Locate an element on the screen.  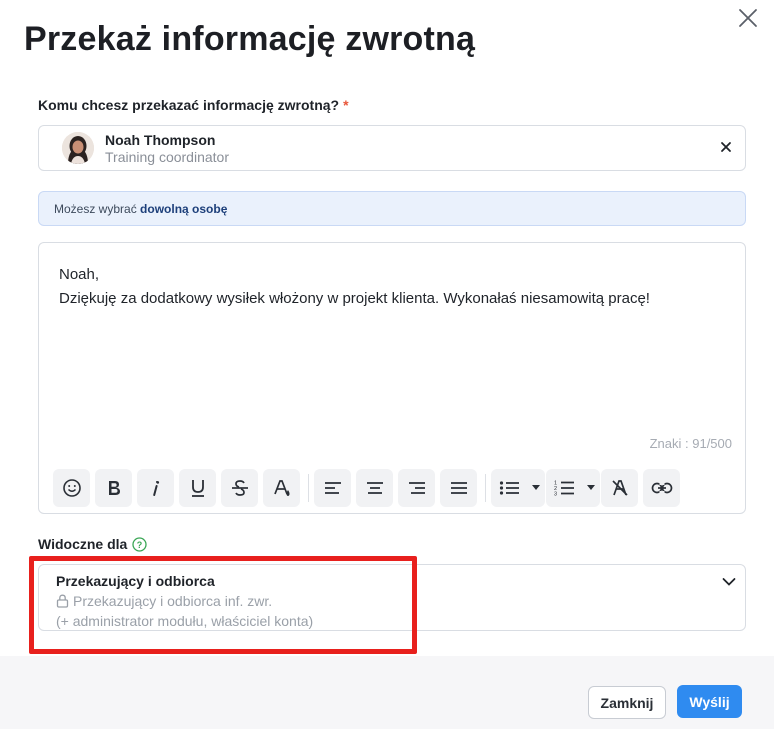
align-left-icon is located at coordinates (332, 488).